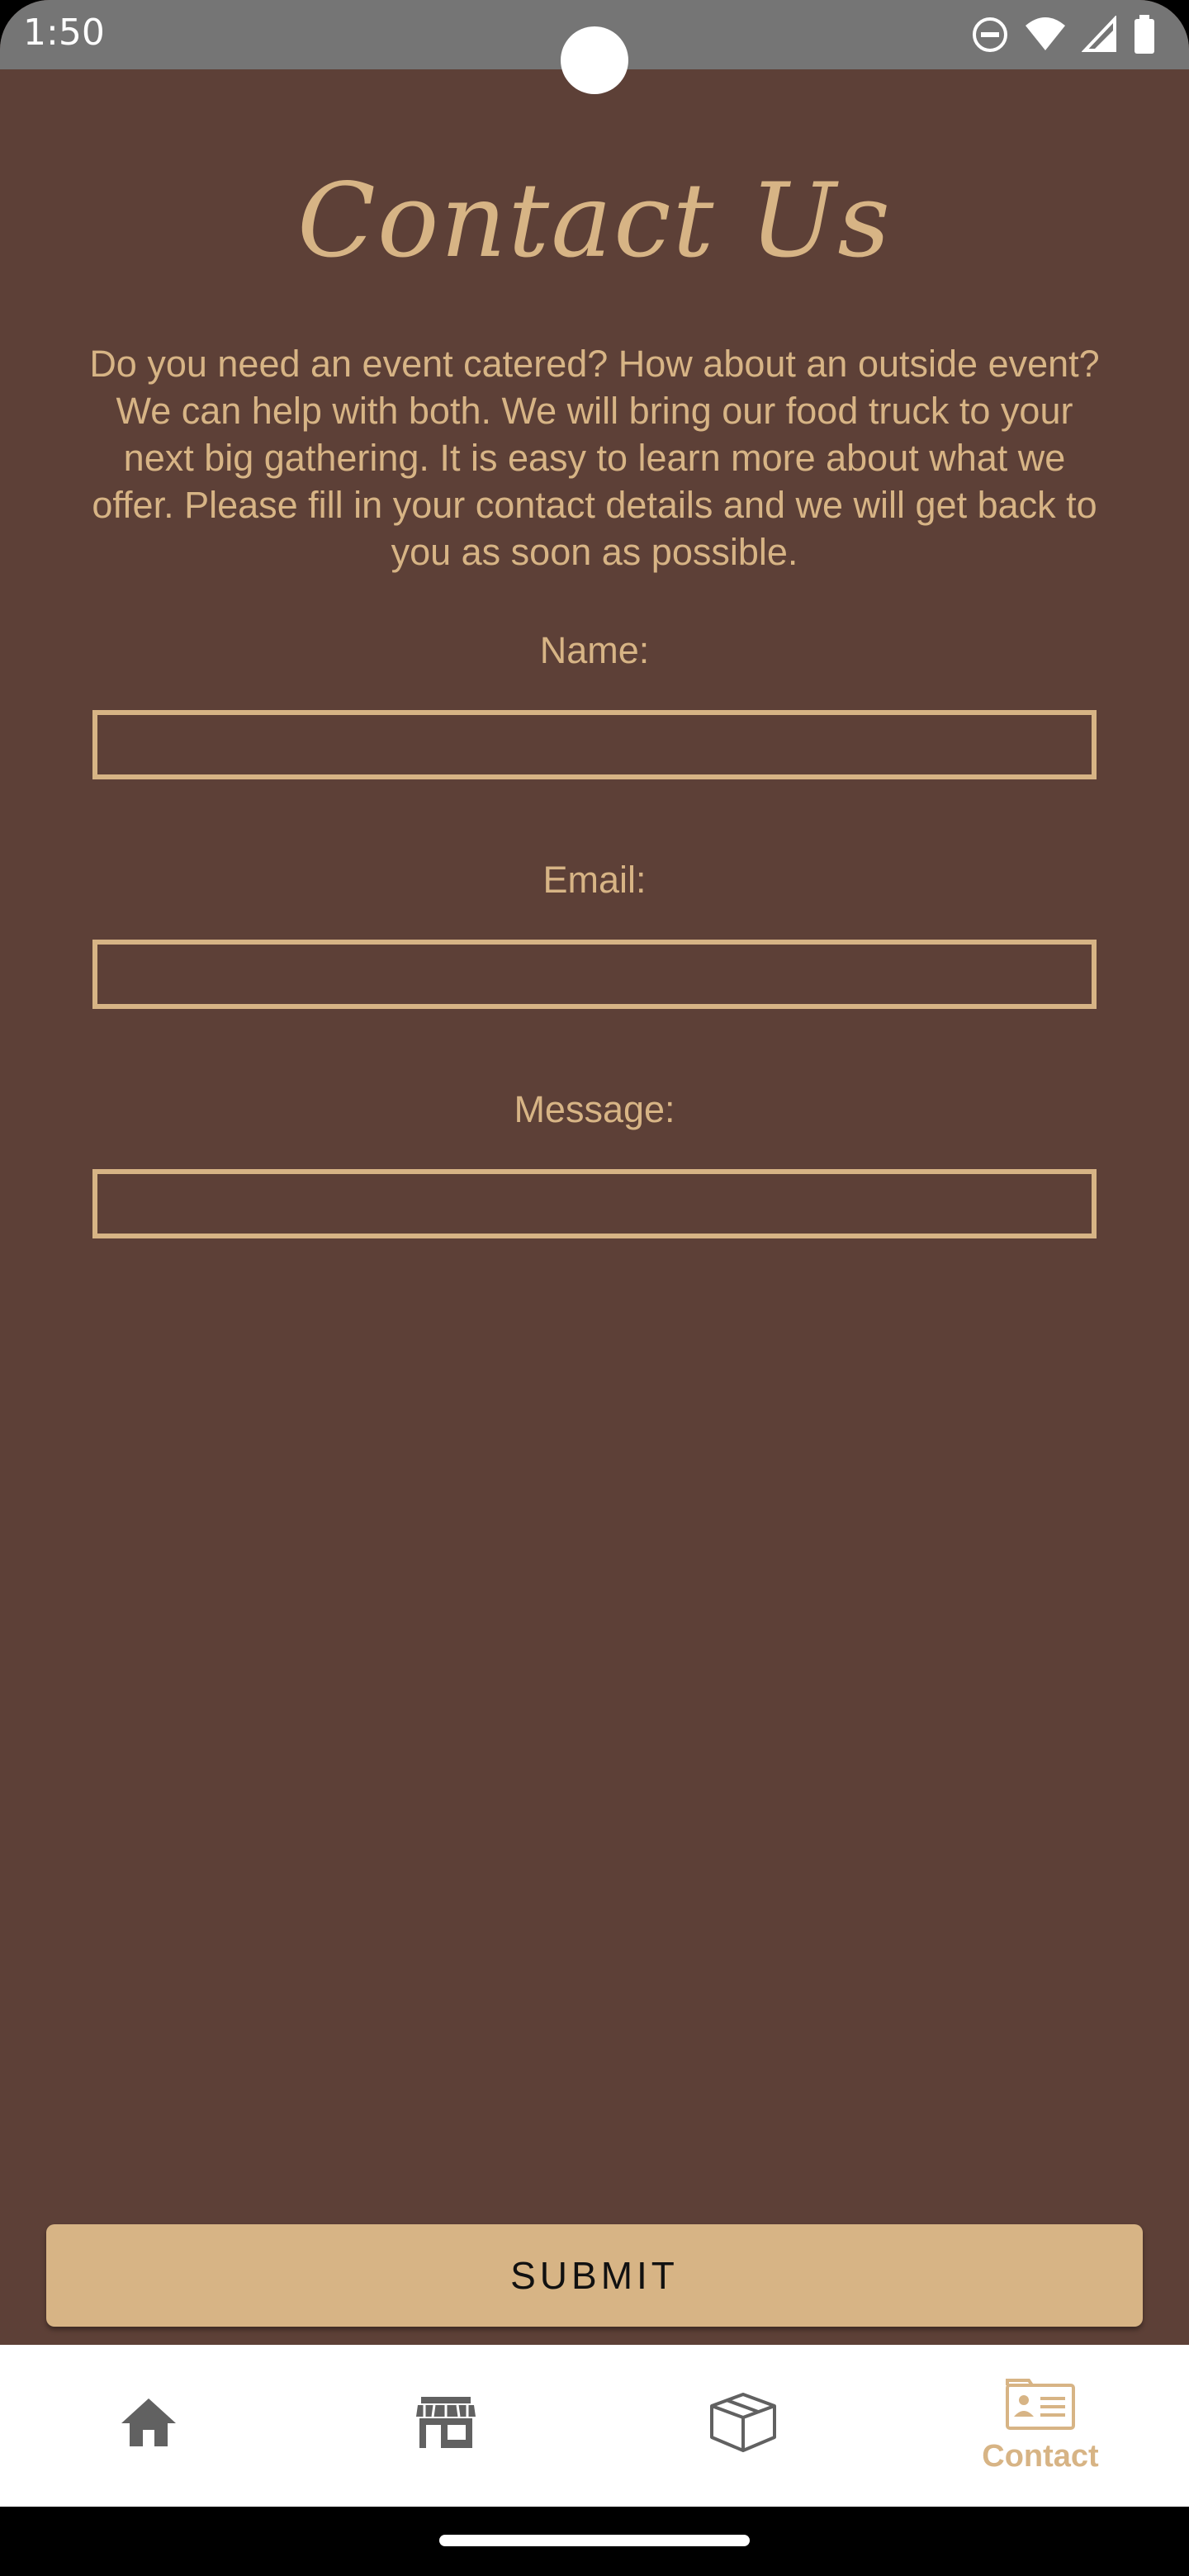  I want to click on box-icon, so click(743, 2424).